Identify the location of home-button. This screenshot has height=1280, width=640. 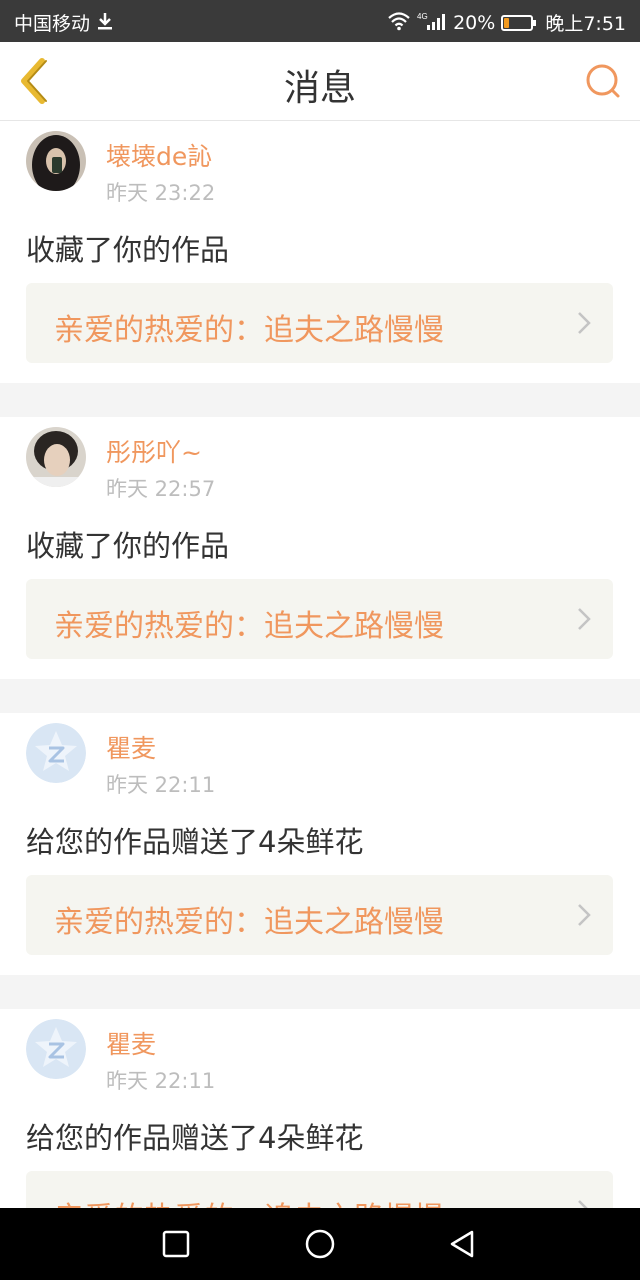
(320, 1244).